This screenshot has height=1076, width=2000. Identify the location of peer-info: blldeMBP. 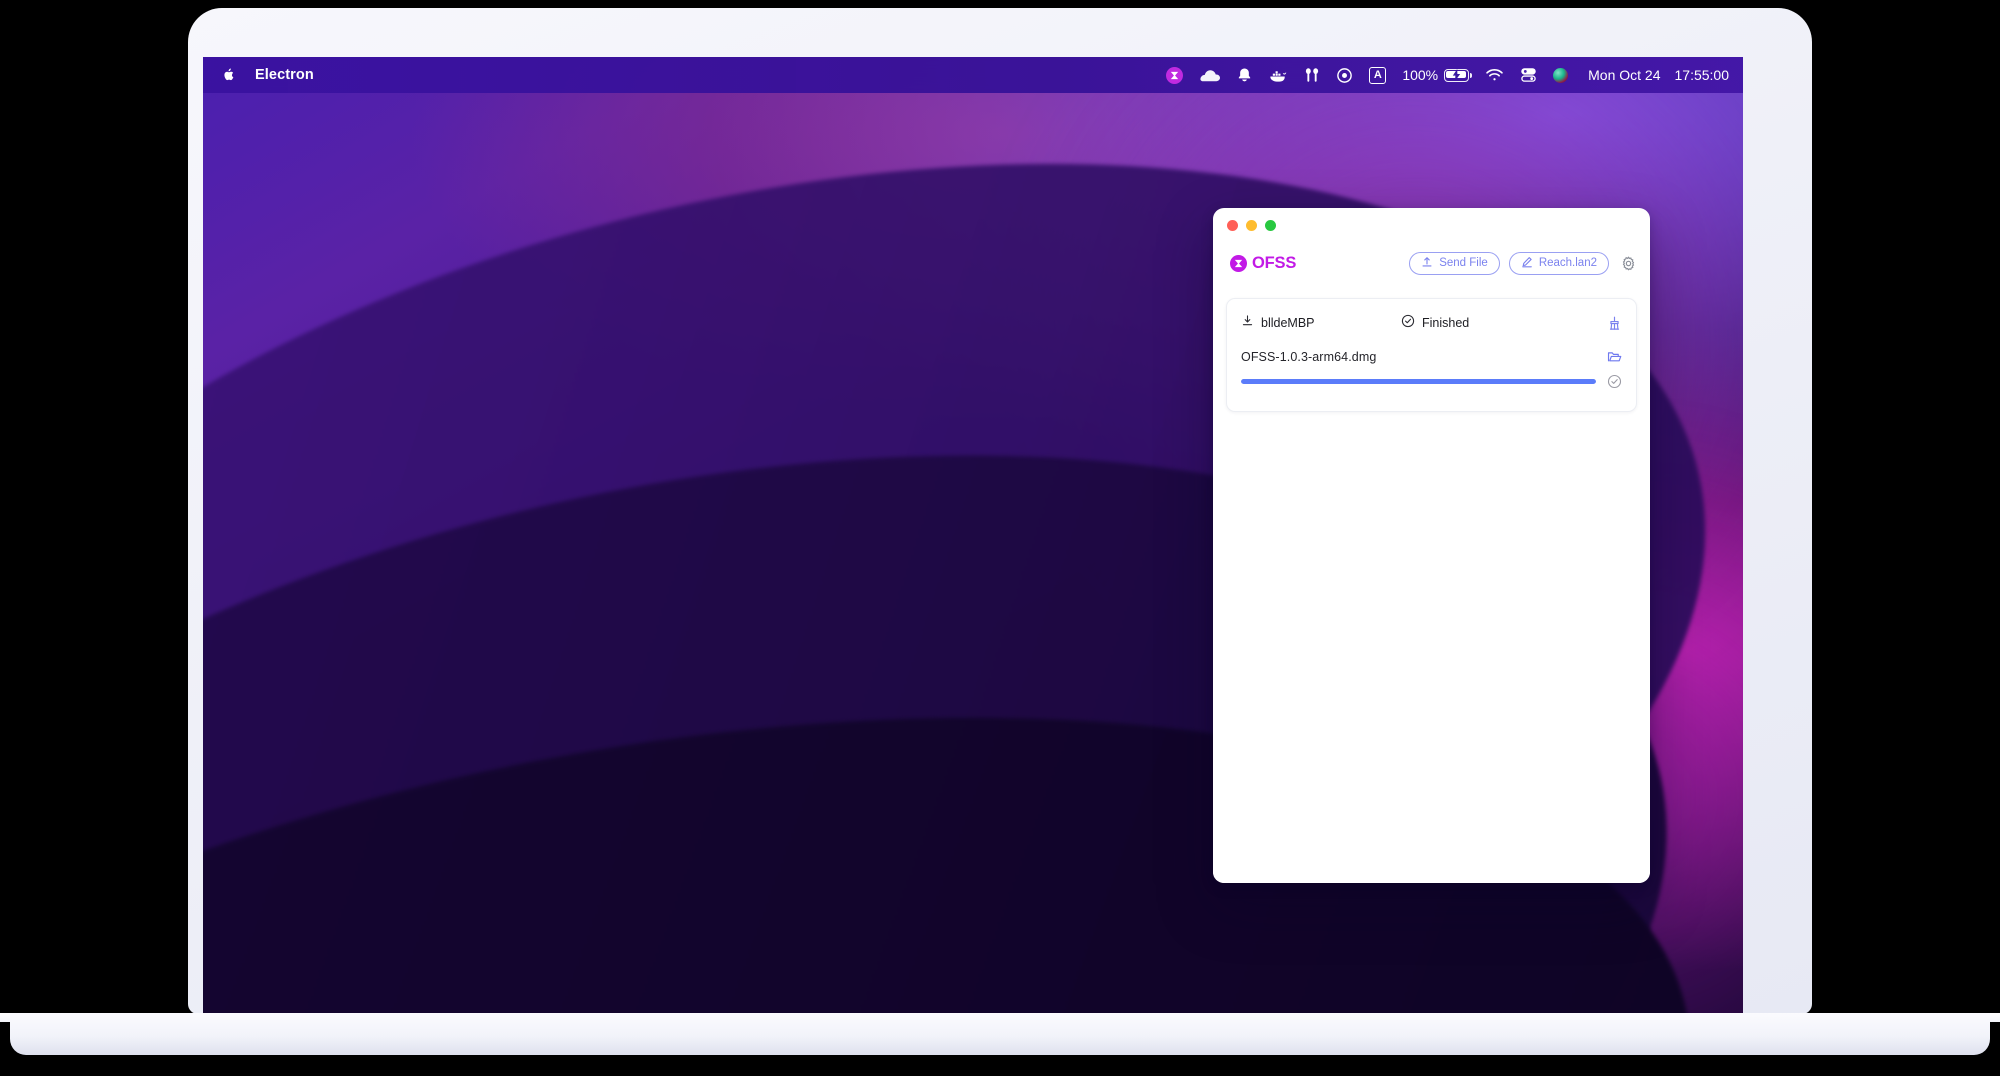
(1321, 323).